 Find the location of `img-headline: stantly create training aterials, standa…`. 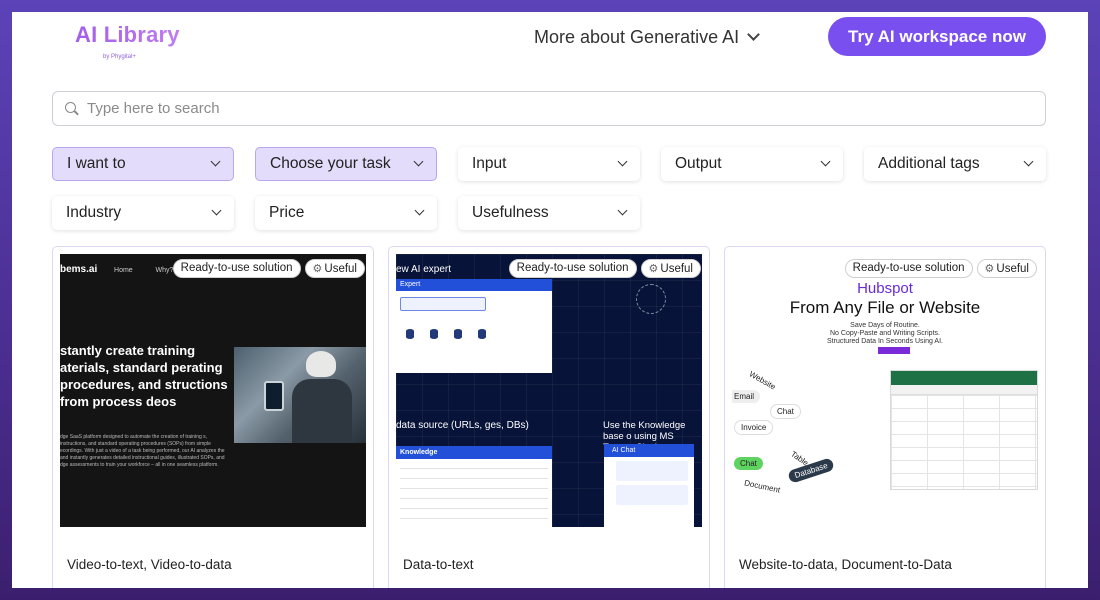

img-headline: stantly create training aterials, standa… is located at coordinates (144, 376).